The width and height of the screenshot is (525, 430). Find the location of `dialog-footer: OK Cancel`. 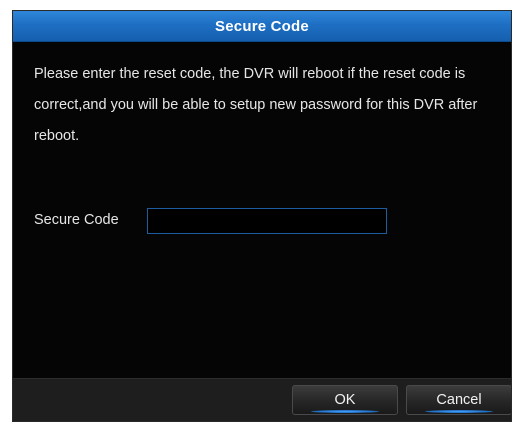

dialog-footer: OK Cancel is located at coordinates (262, 399).